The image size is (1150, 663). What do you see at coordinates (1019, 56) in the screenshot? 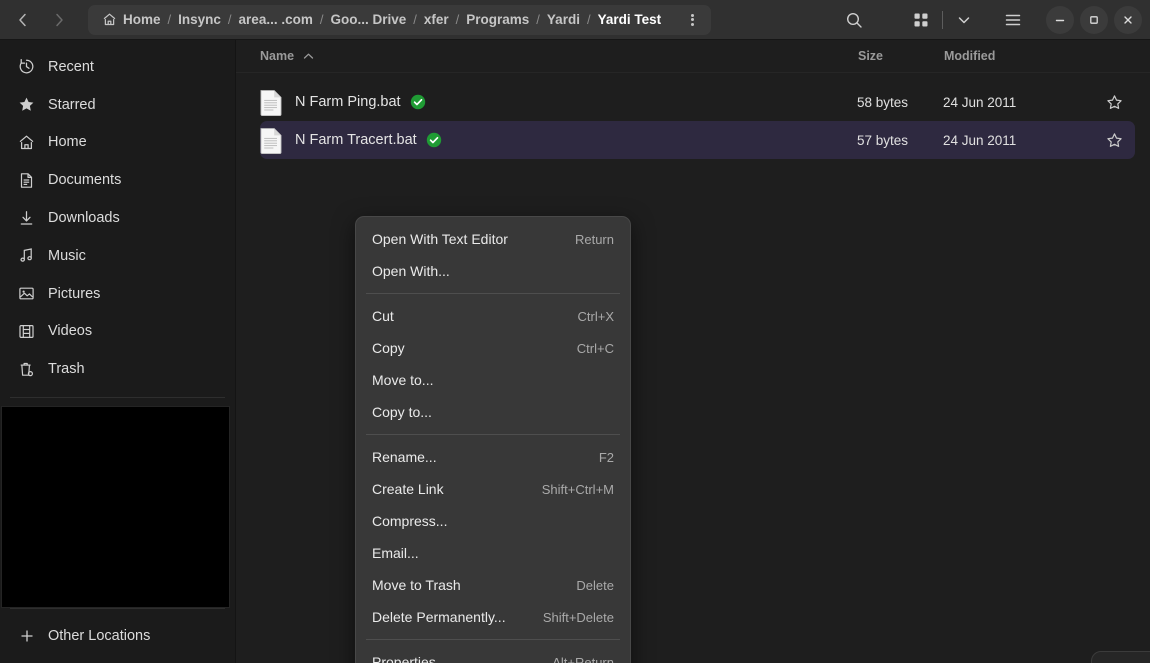
I see `column-header-modified: Modified` at bounding box center [1019, 56].